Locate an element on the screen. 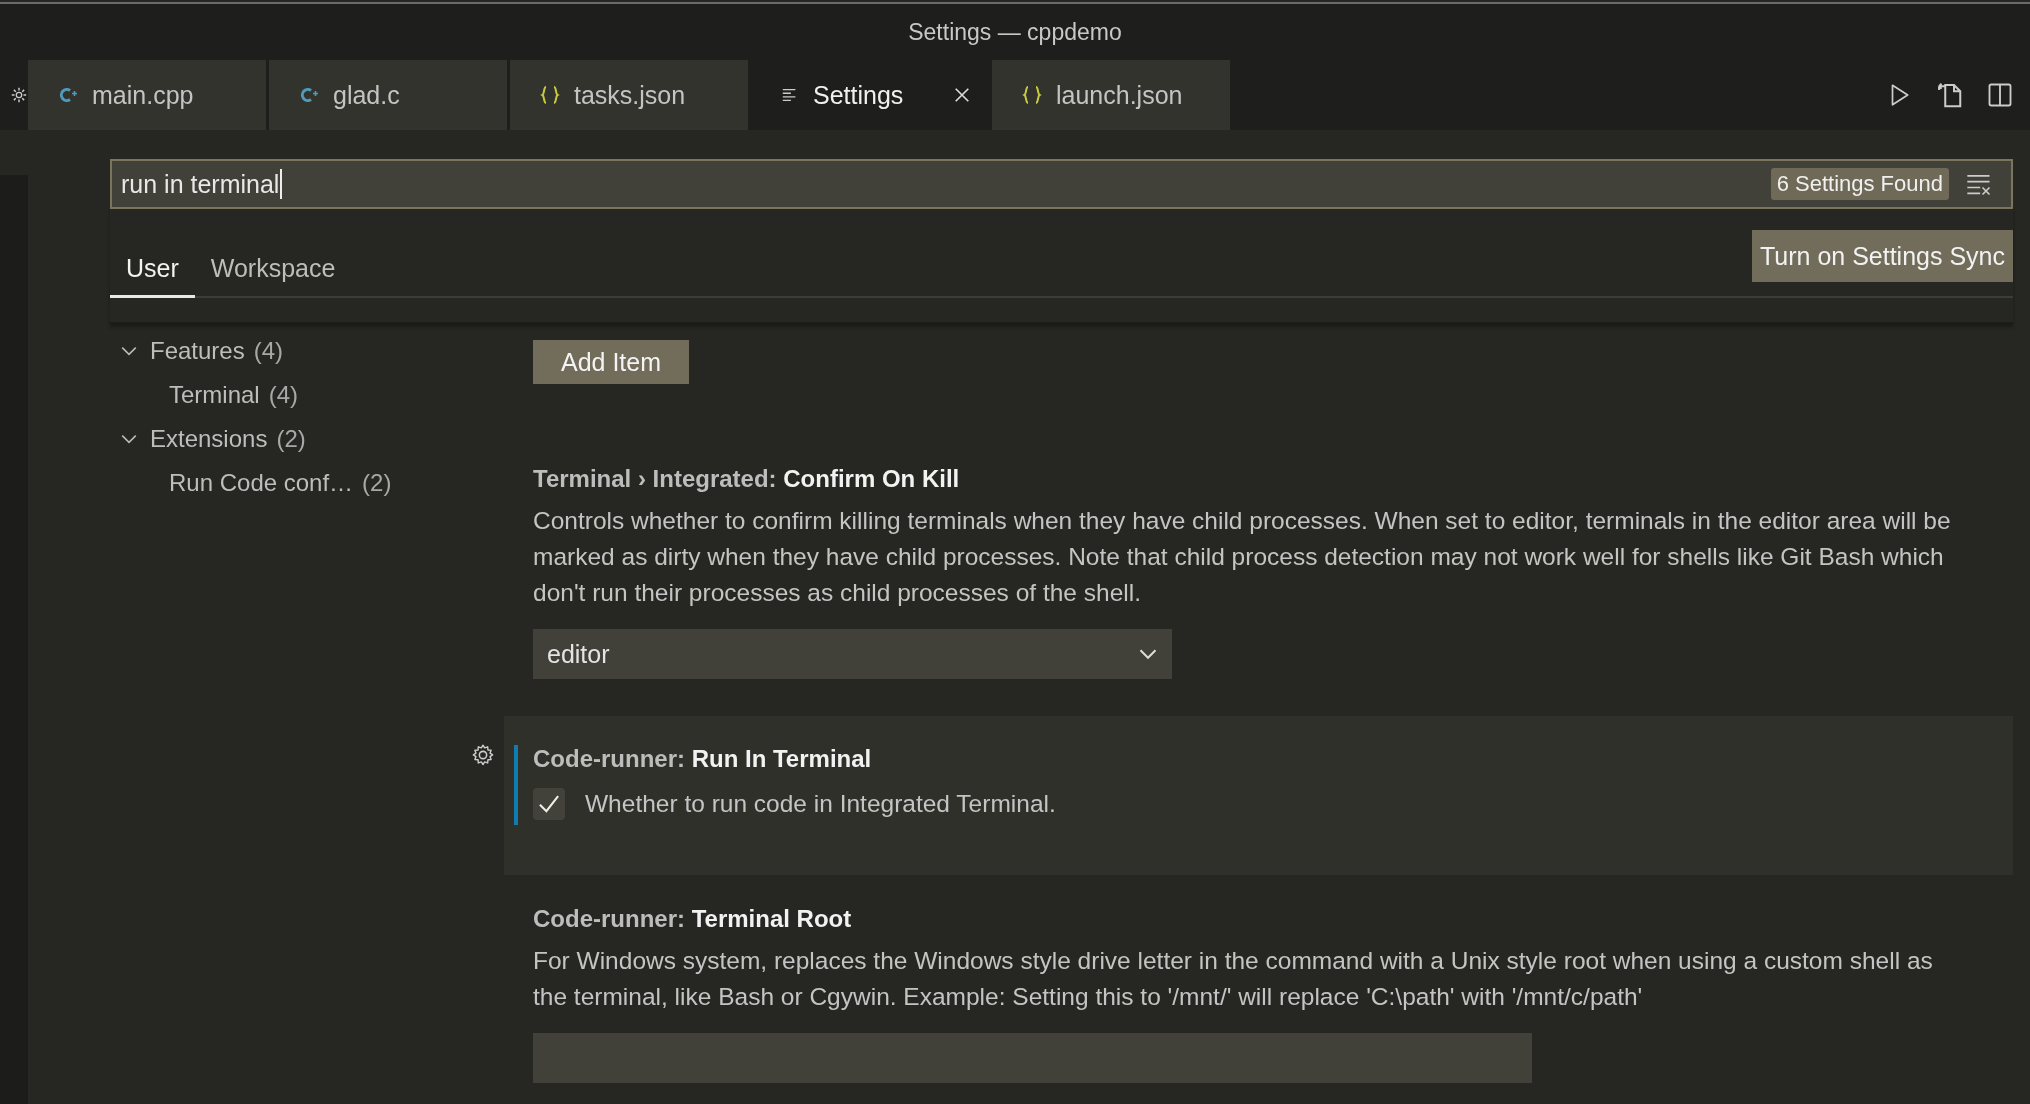 The height and width of the screenshot is (1104, 2030). editor-tab: tasks.json is located at coordinates (629, 95).